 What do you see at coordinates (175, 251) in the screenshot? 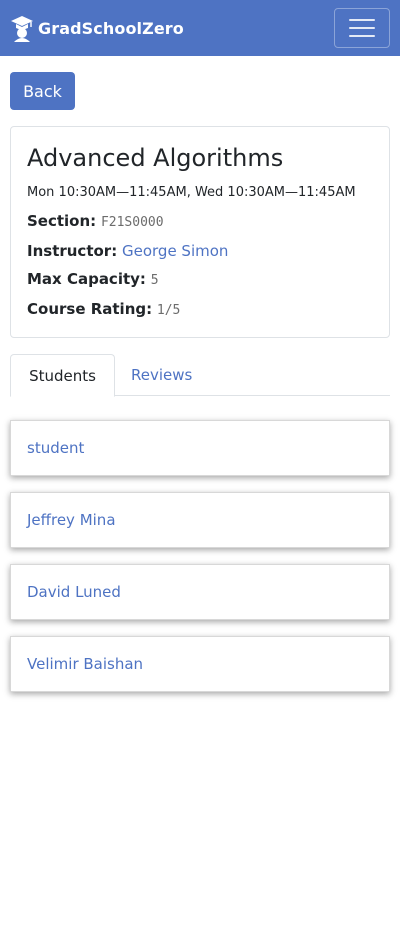
I see `instructor-link: George Simon` at bounding box center [175, 251].